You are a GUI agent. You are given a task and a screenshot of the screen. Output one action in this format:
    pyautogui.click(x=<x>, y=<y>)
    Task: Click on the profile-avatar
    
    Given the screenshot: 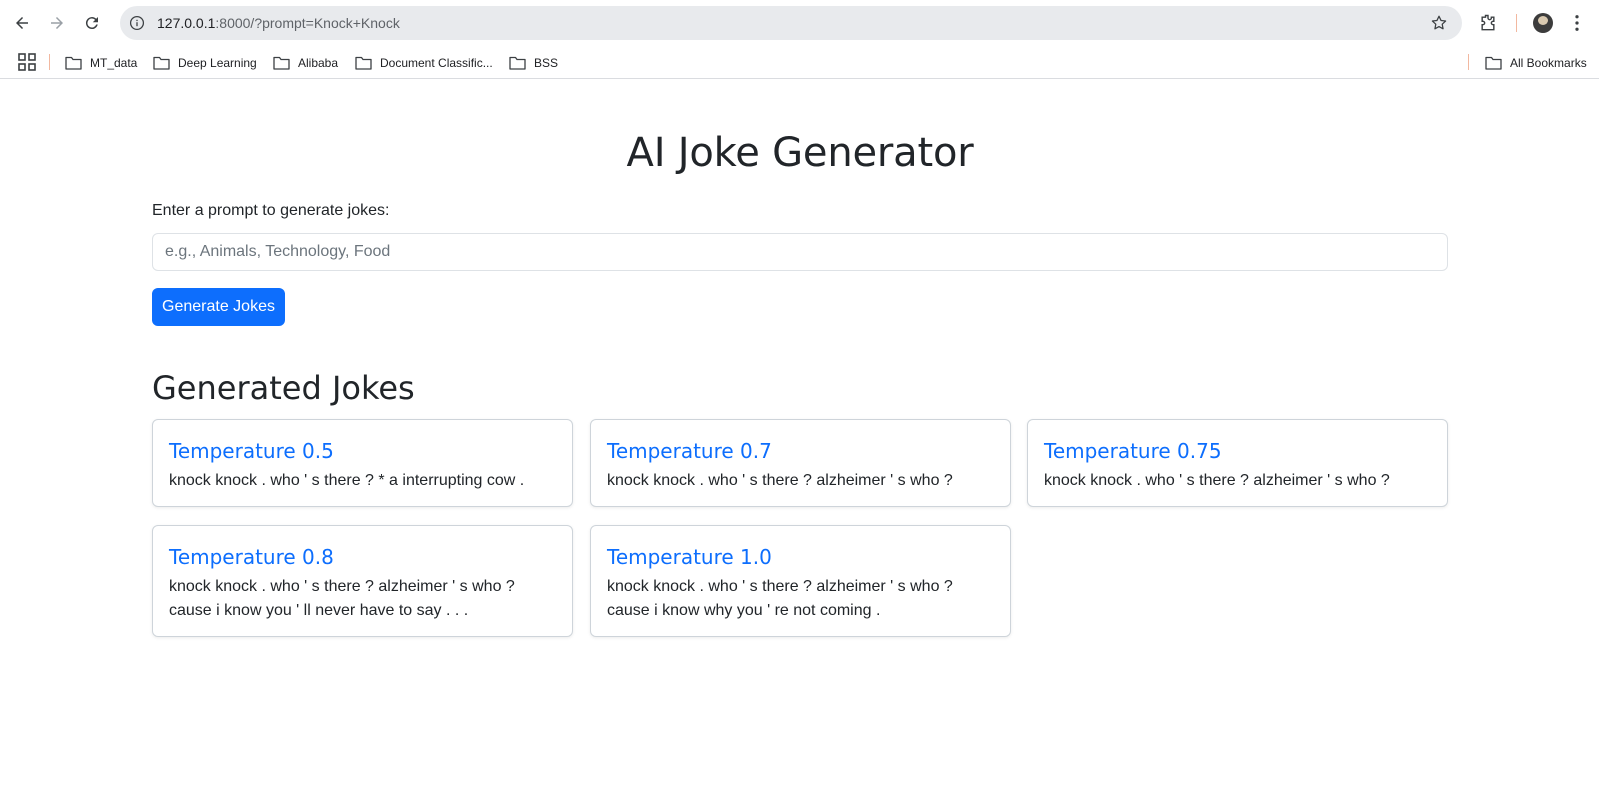 What is the action you would take?
    pyautogui.click(x=1543, y=23)
    